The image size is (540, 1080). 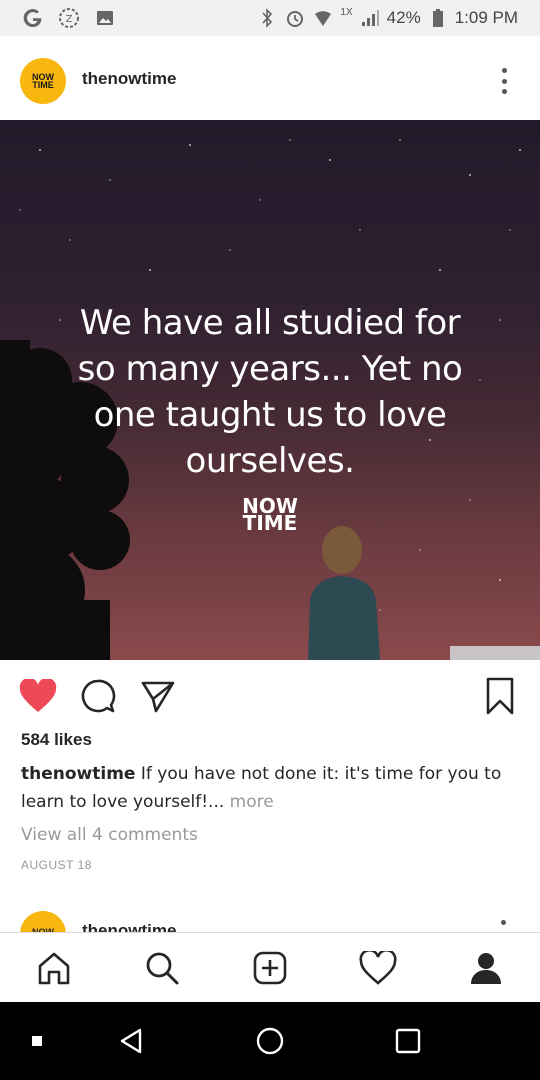 I want to click on search-icon, so click(x=162, y=968).